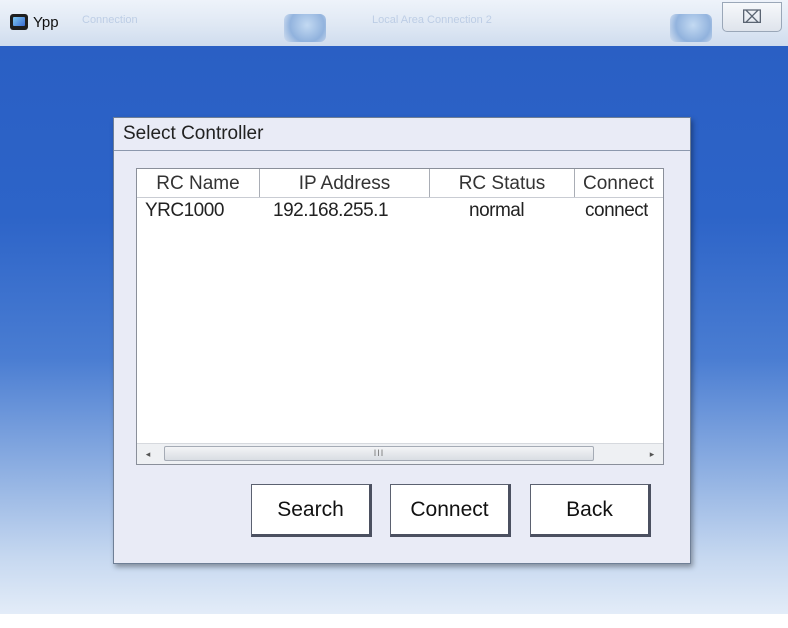  Describe the element at coordinates (617, 210) in the screenshot. I see `cell-connect: connect` at that location.